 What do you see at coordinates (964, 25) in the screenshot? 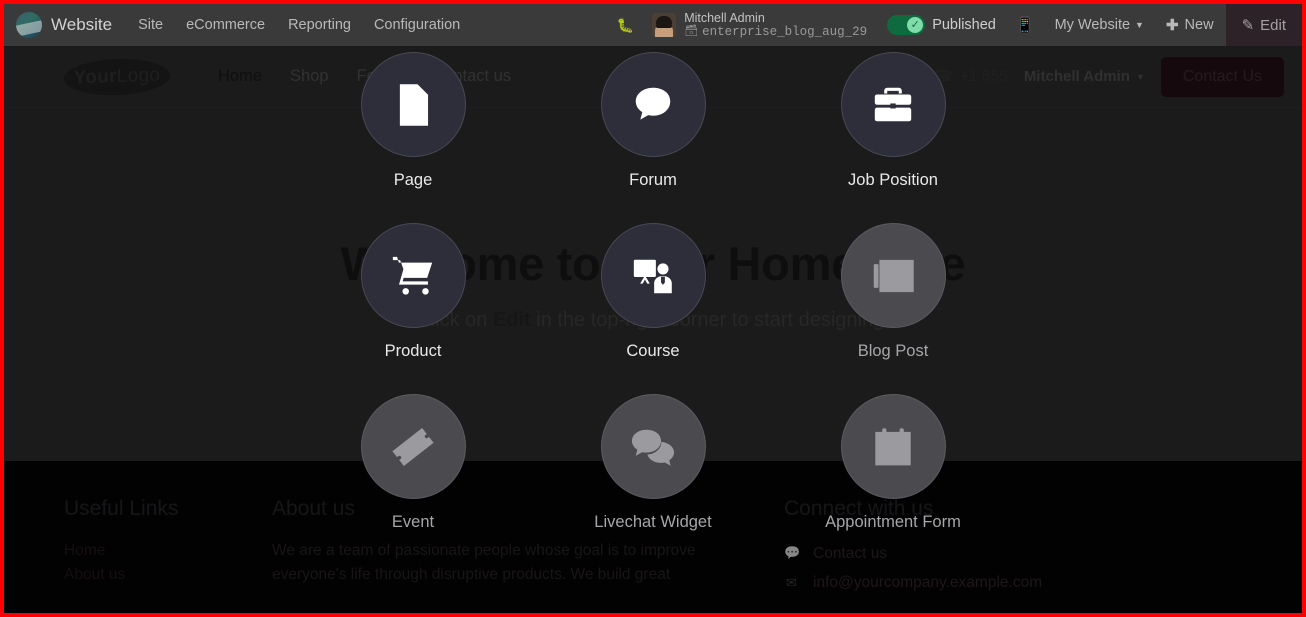
I see `publish-label: Published` at bounding box center [964, 25].